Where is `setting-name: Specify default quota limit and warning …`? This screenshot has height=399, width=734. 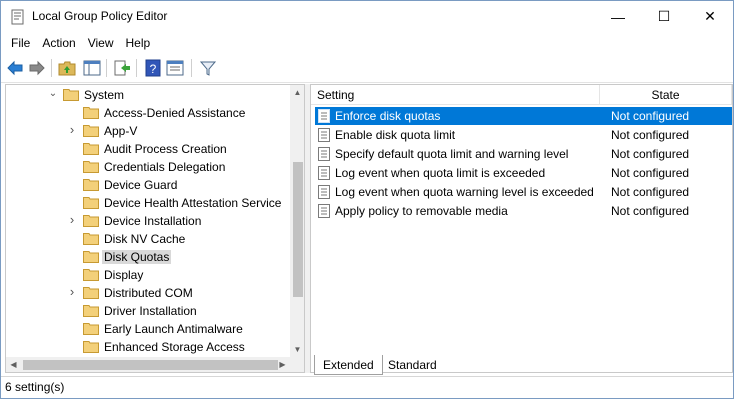 setting-name: Specify default quota limit and warning … is located at coordinates (452, 154).